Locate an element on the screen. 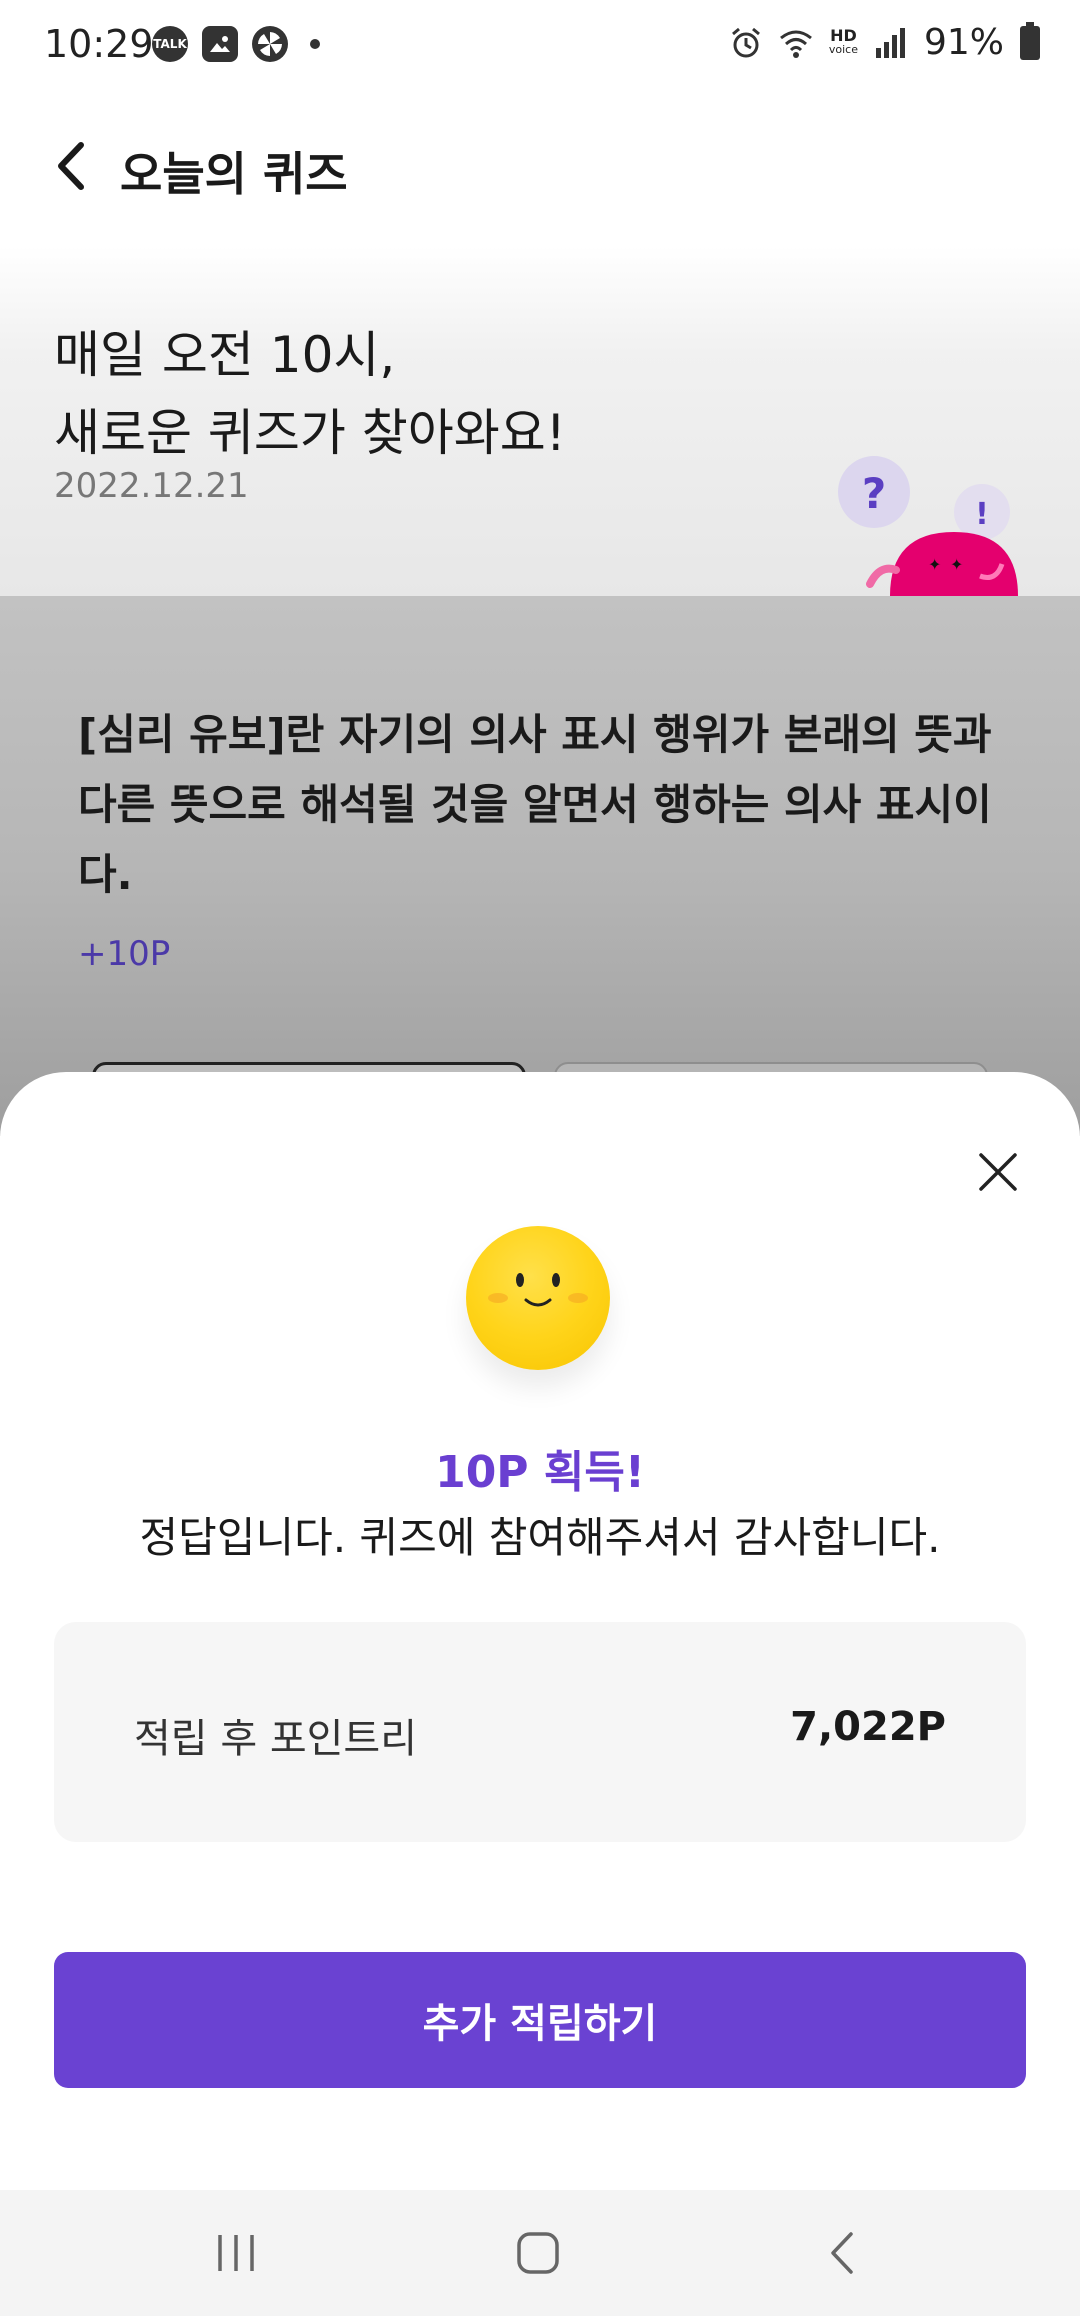  talk-icon: TALK is located at coordinates (170, 44).